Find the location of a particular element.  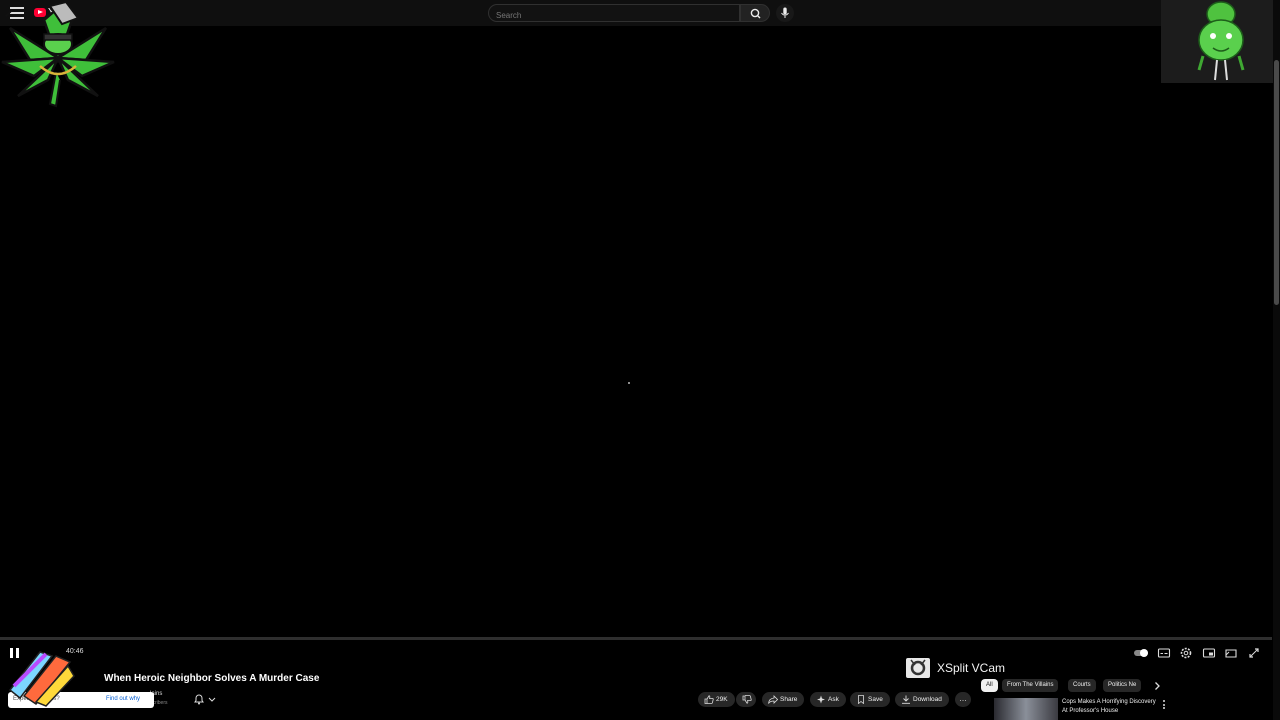

xsplit-logo-icon is located at coordinates (918, 668).